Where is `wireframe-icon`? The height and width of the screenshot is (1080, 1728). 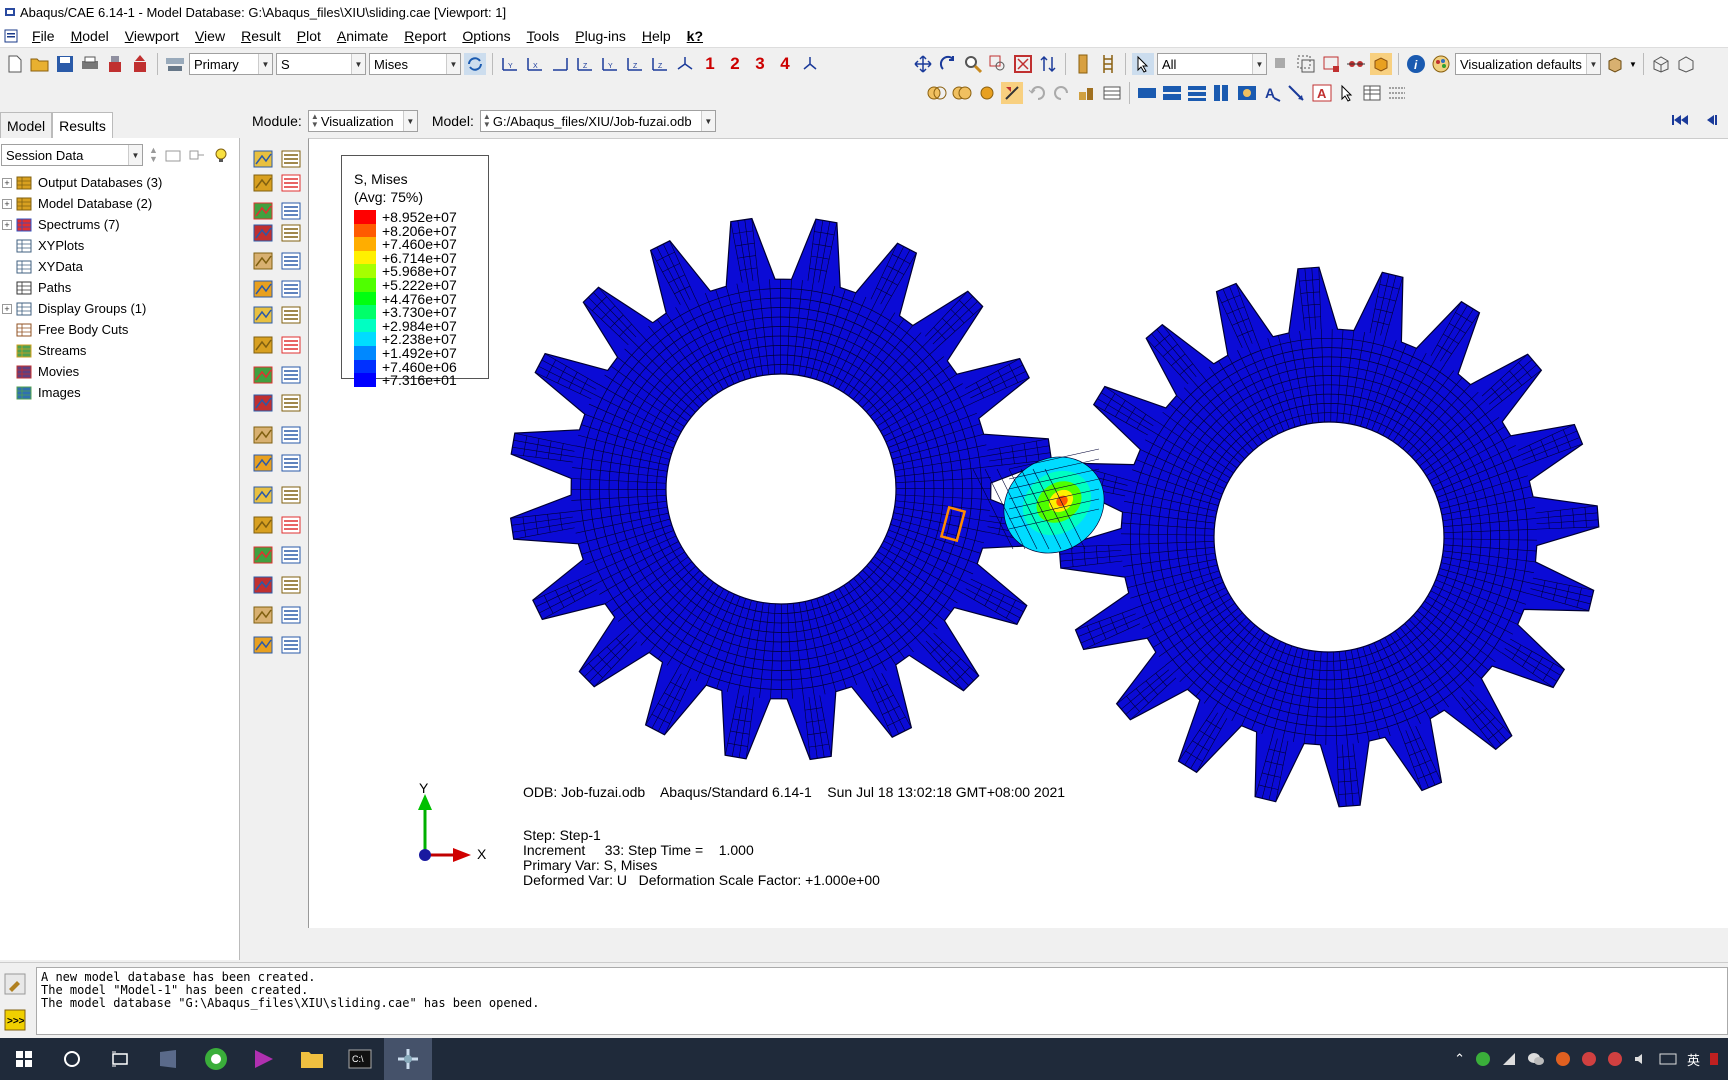
wireframe-icon is located at coordinates (1661, 64).